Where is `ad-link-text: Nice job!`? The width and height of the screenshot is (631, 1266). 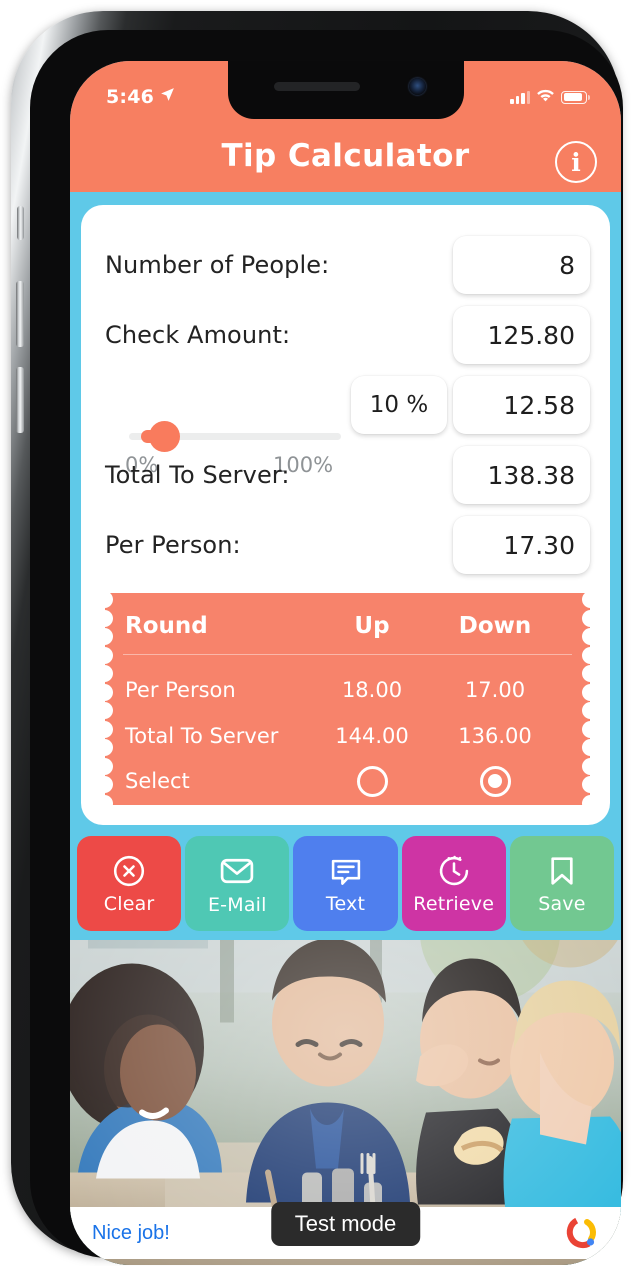
ad-link-text: Nice job! is located at coordinates (131, 1233).